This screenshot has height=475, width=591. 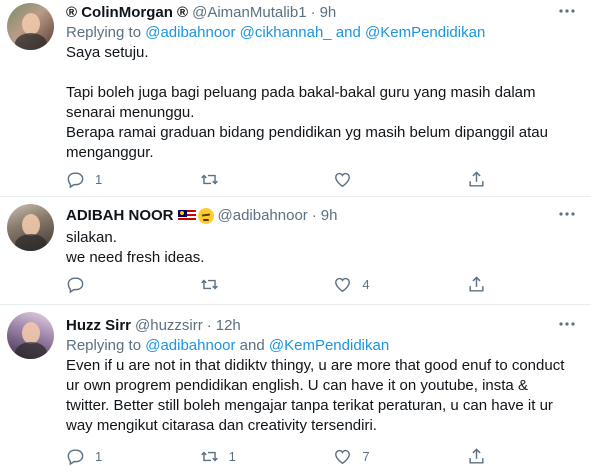 I want to click on tweet-actions: 4, so click(x=276, y=284).